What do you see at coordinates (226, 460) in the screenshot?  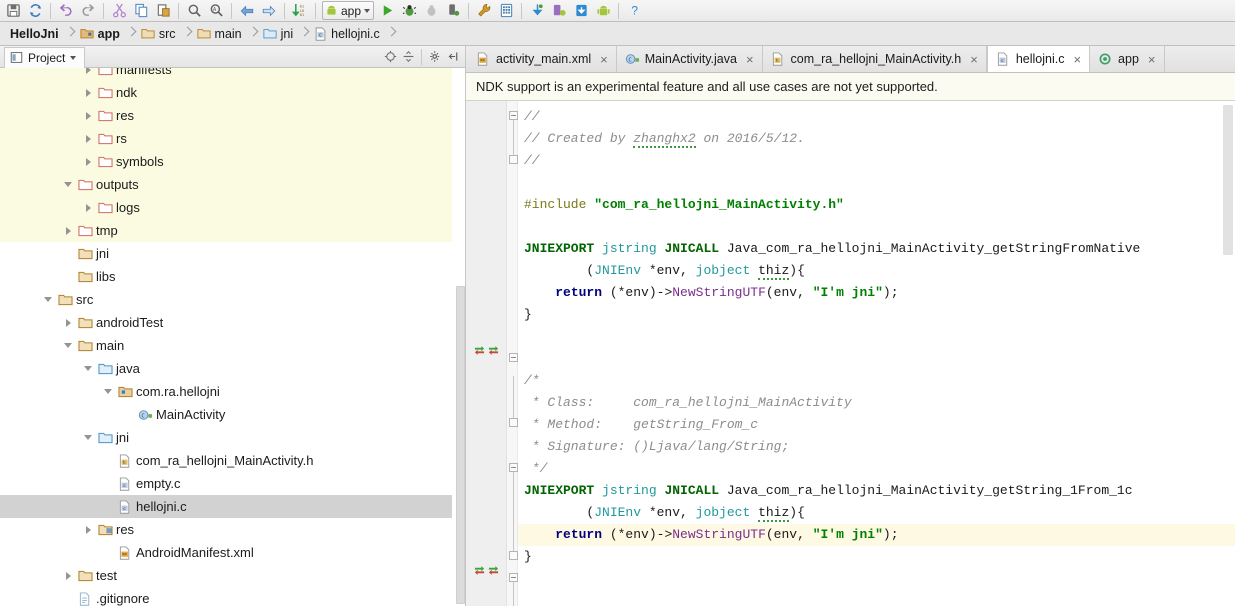 I see `tree-node: h com_ra_hellojni_MainActivity.h` at bounding box center [226, 460].